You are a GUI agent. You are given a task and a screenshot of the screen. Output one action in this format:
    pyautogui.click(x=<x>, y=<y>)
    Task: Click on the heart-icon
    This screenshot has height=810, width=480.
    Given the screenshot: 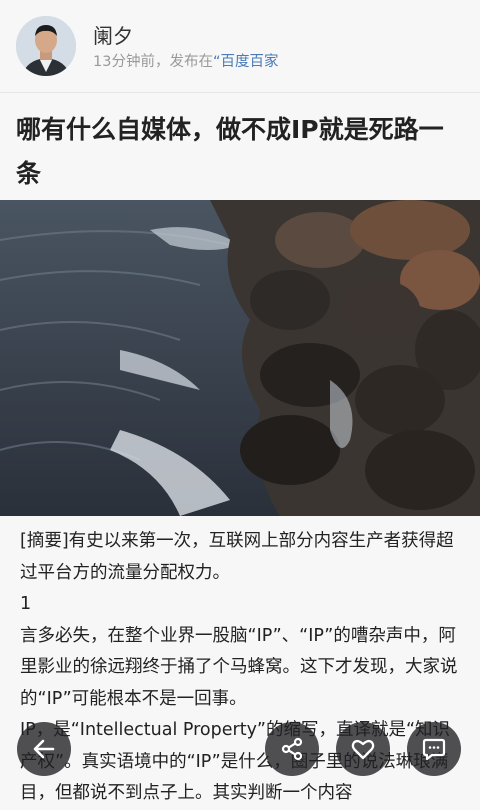 What is the action you would take?
    pyautogui.click(x=363, y=749)
    